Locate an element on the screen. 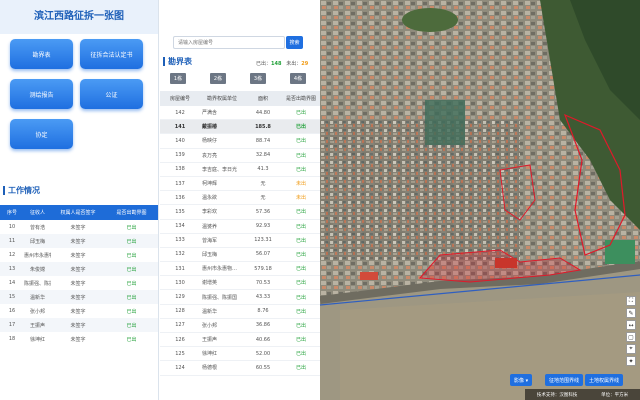 The image size is (640, 400). row-house-no: 132 is located at coordinates (180, 254).